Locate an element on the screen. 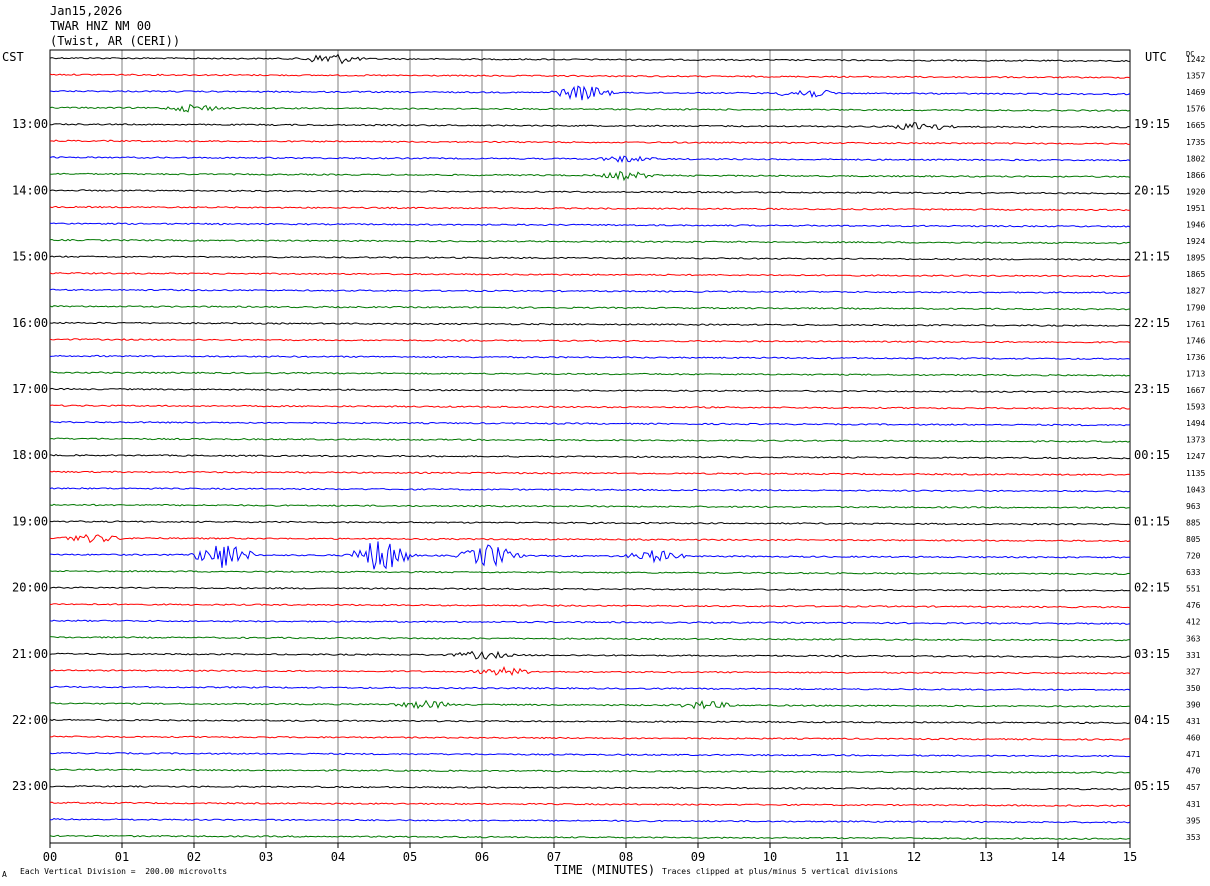 Image resolution: width=1210 pixels, height=886 pixels. dc-offset-label: 720 is located at coordinates (1193, 556).